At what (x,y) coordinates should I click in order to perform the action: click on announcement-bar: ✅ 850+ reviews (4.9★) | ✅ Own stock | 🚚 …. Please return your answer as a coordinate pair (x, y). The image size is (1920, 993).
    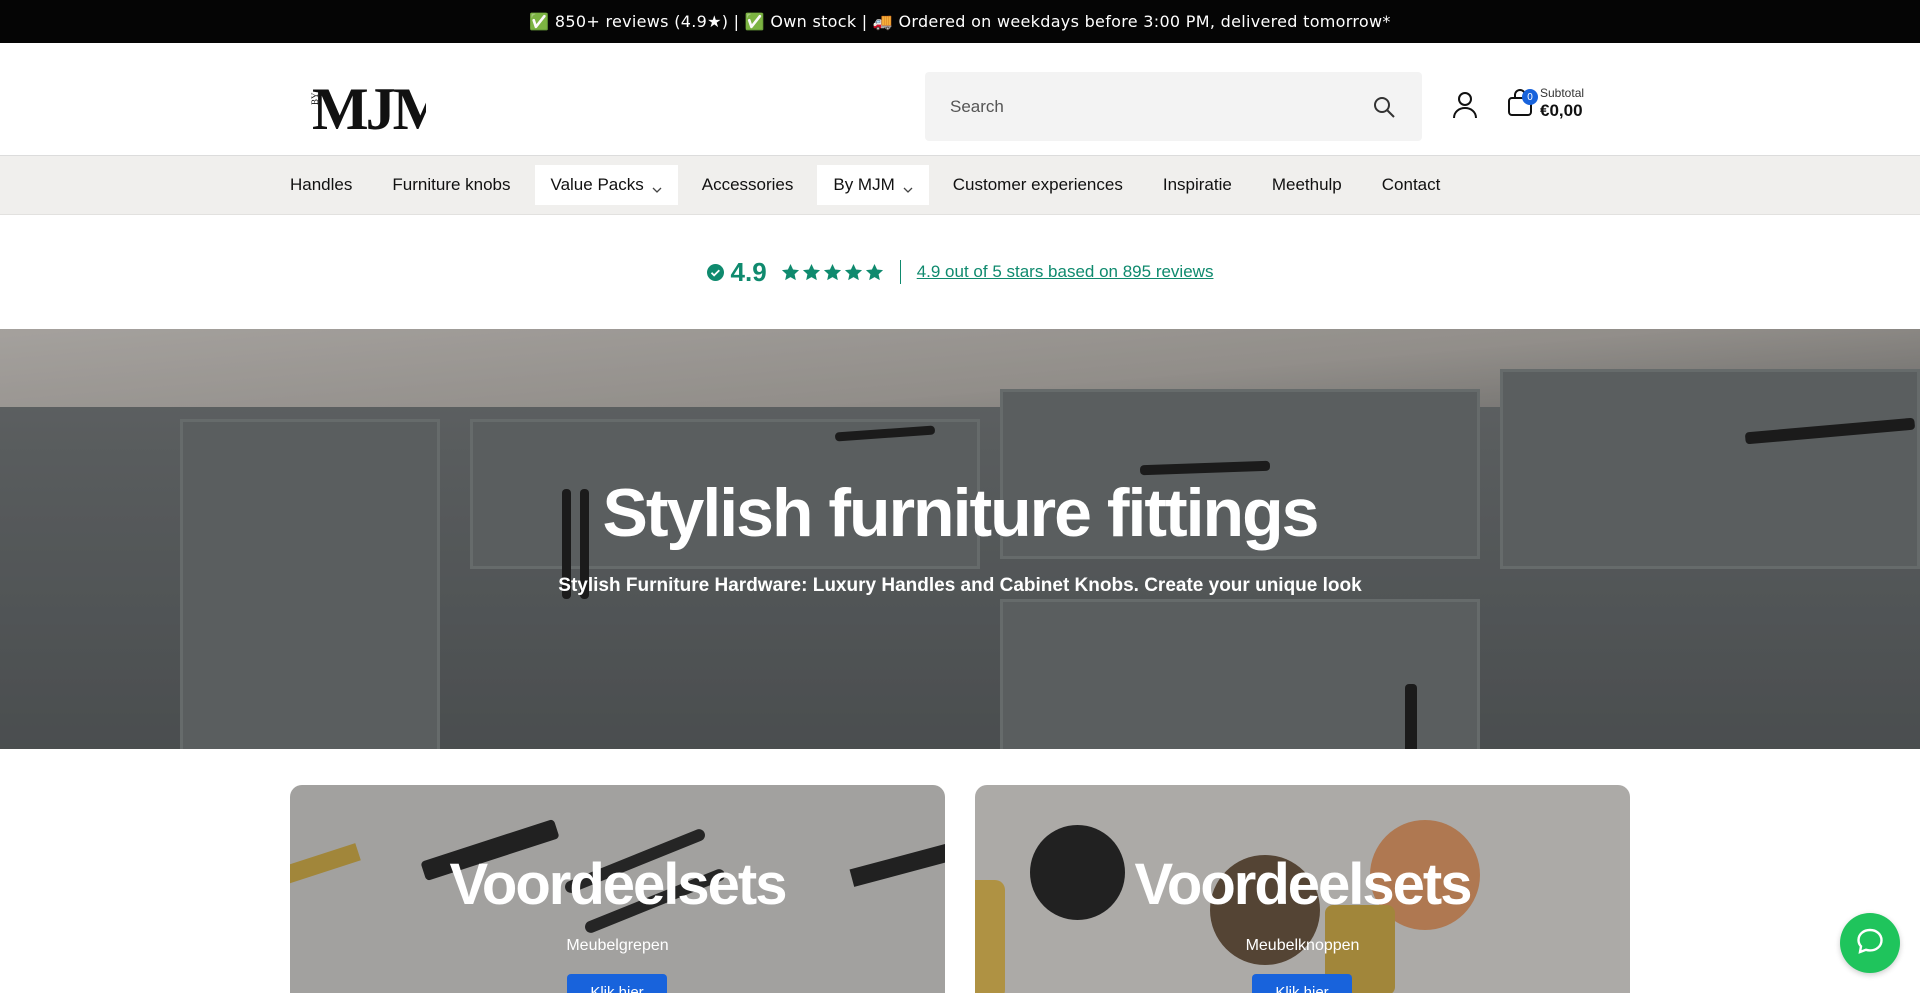
    Looking at the image, I should click on (960, 21).